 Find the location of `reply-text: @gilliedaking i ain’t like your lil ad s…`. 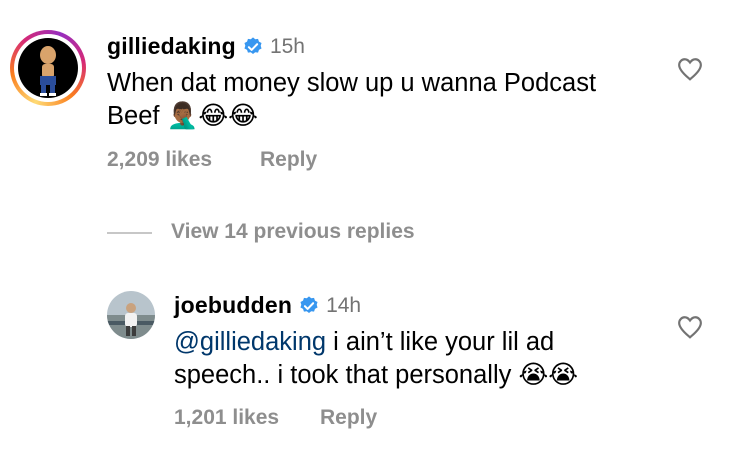

reply-text: @gilliedaking i ain’t like your lil ad s… is located at coordinates (419, 359).